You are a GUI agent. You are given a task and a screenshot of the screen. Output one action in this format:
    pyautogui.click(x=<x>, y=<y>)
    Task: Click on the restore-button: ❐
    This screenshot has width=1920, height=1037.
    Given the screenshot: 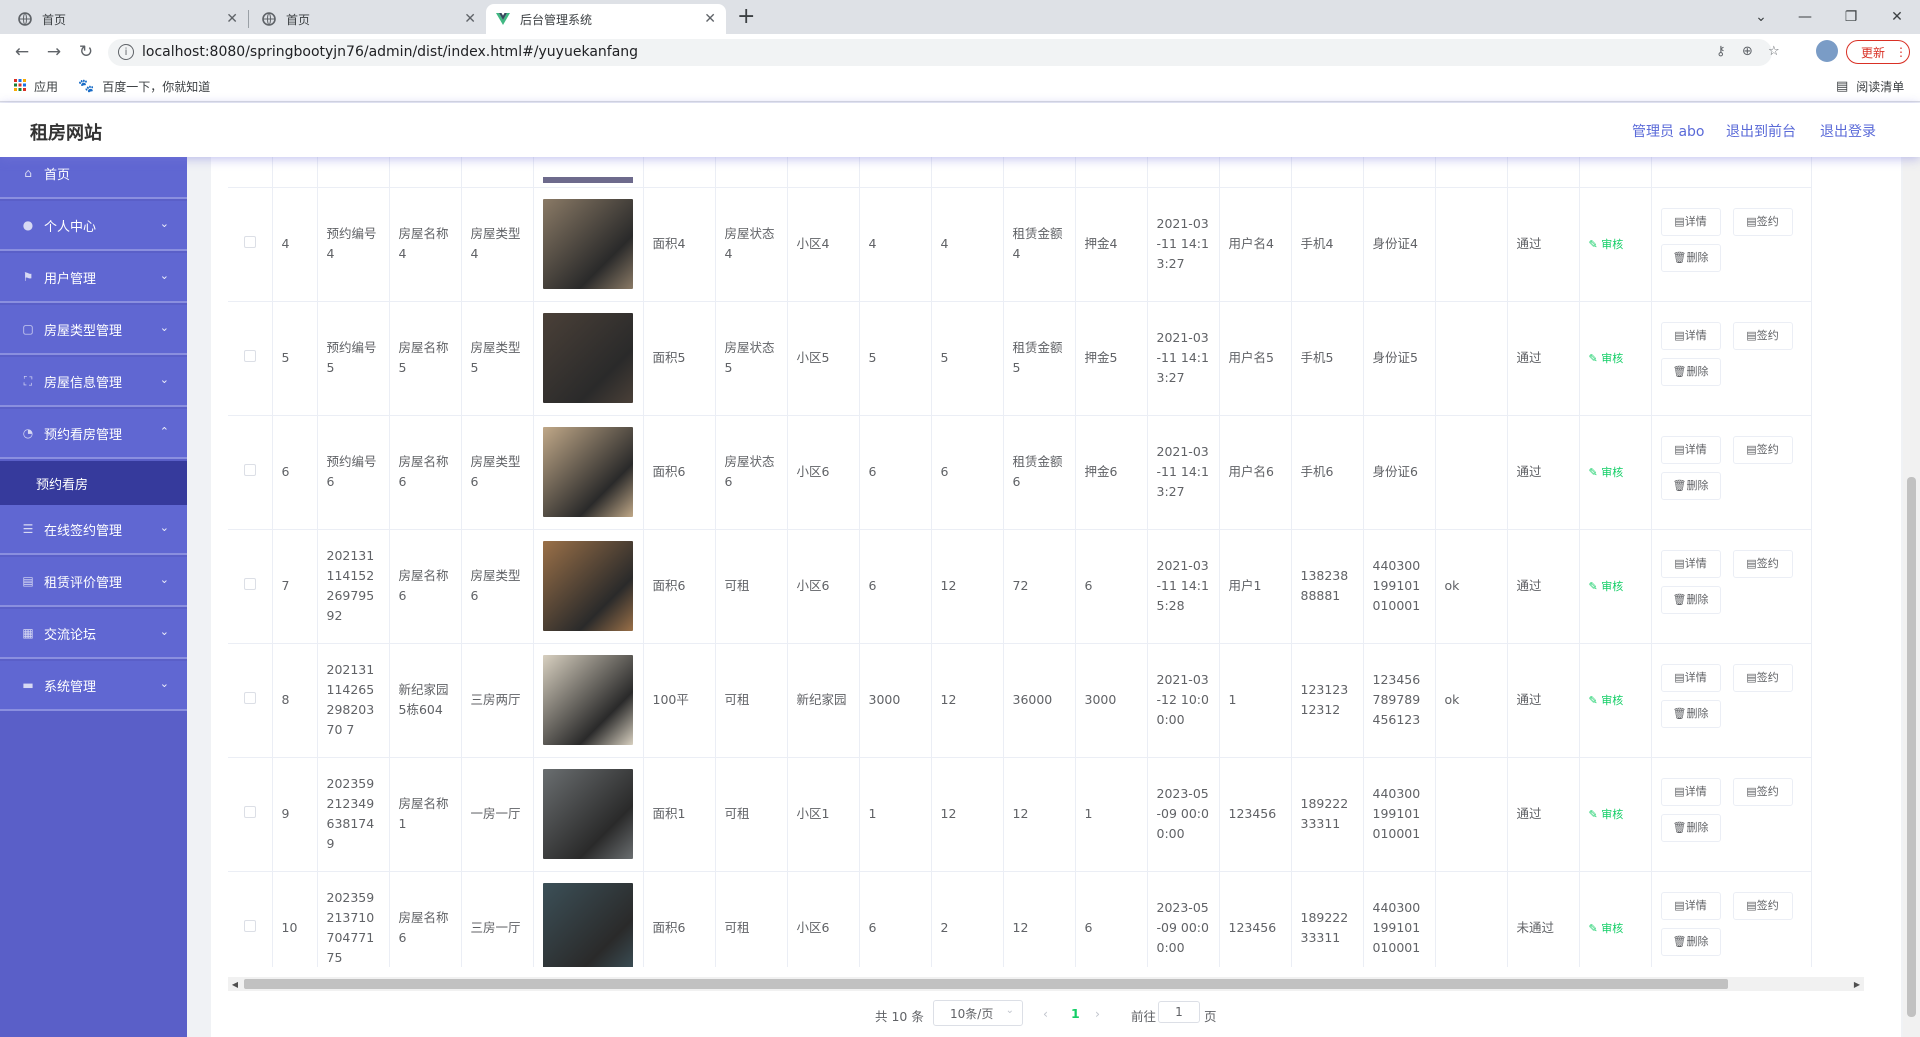 What is the action you would take?
    pyautogui.click(x=1851, y=17)
    